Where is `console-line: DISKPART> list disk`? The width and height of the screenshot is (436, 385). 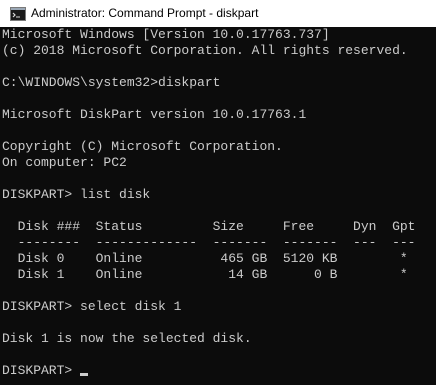 console-line: DISKPART> list disk is located at coordinates (76, 194).